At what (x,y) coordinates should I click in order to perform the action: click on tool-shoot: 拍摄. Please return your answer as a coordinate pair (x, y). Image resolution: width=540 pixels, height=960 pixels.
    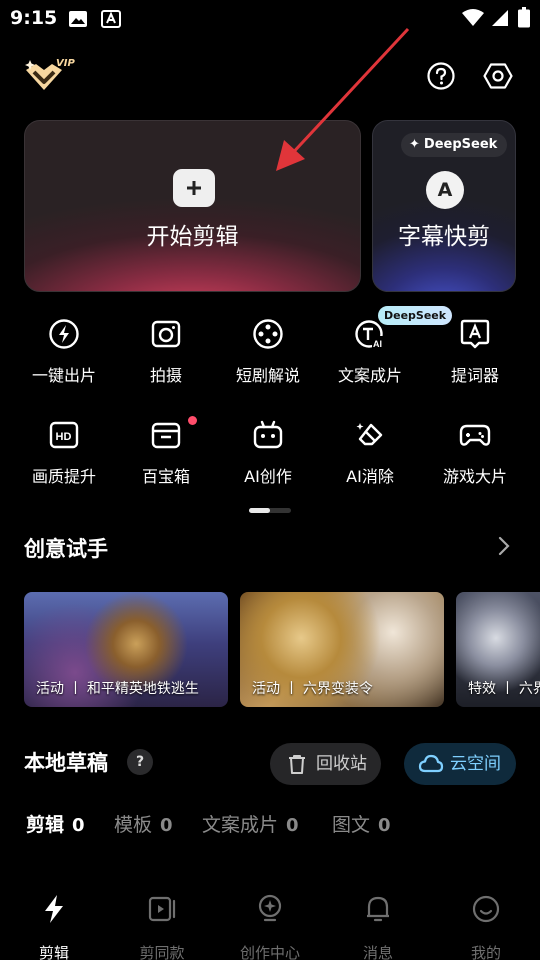
    Looking at the image, I should click on (166, 358).